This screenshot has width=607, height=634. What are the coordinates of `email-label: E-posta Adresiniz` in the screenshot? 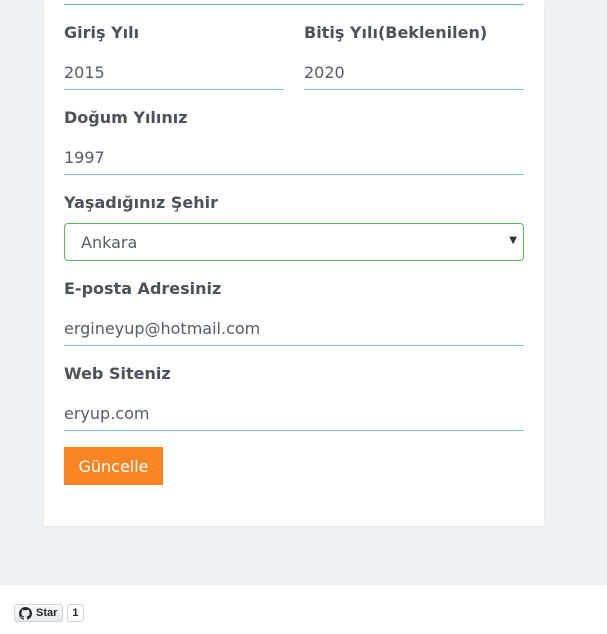 It's located at (143, 288).